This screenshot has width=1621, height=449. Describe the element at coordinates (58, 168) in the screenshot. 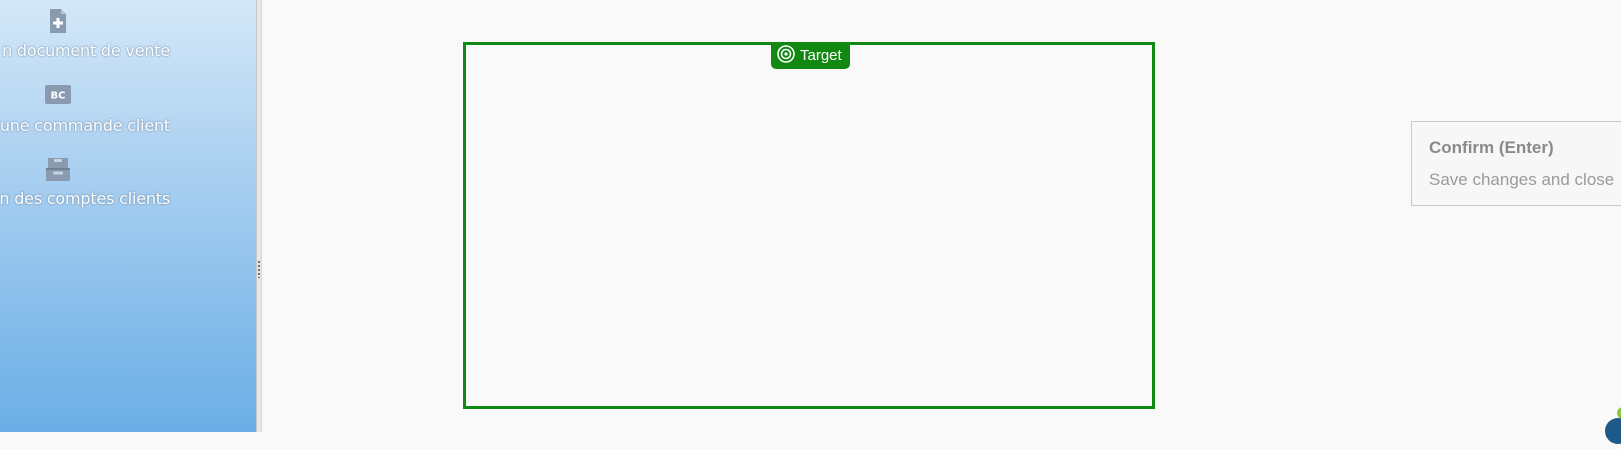

I see `archive-box-icon` at that location.